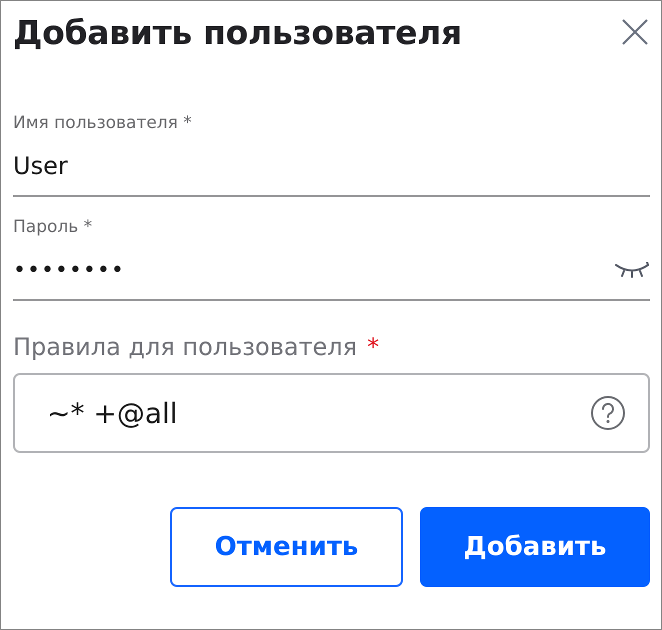 This screenshot has width=662, height=630. What do you see at coordinates (103, 124) in the screenshot?
I see `field-label: Имя пользователя *` at bounding box center [103, 124].